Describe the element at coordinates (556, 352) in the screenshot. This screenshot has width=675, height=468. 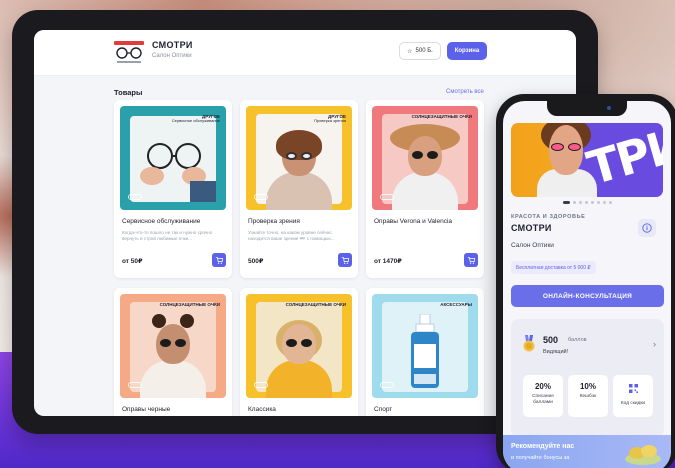
I see `loyalty-level: Видящий!` at that location.